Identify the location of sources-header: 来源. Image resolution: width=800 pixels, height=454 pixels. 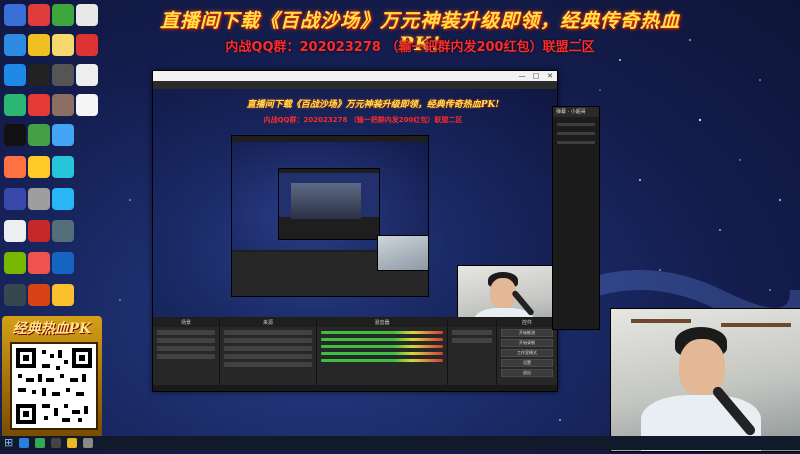
(268, 323).